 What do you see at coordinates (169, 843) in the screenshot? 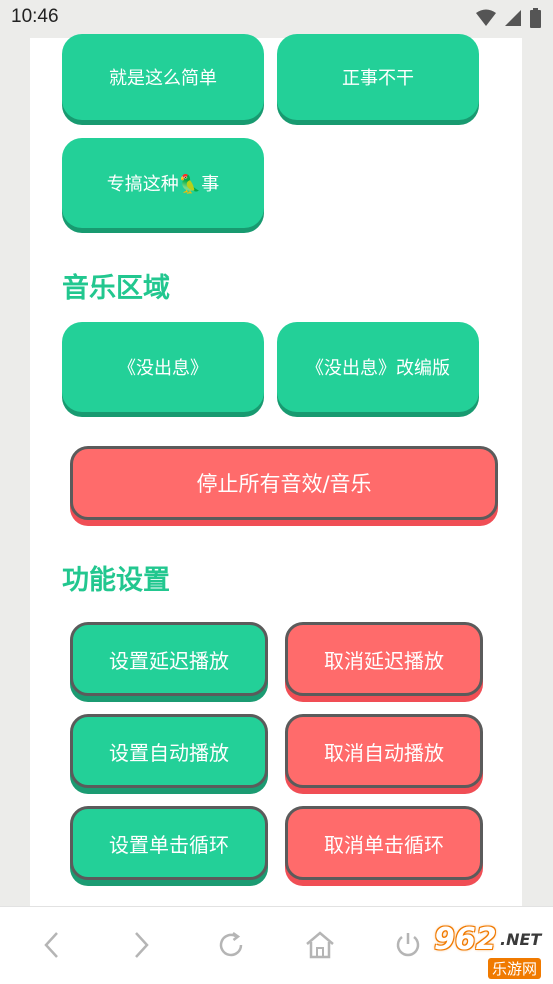
I see `set-loop-button: 设置单击循环` at bounding box center [169, 843].